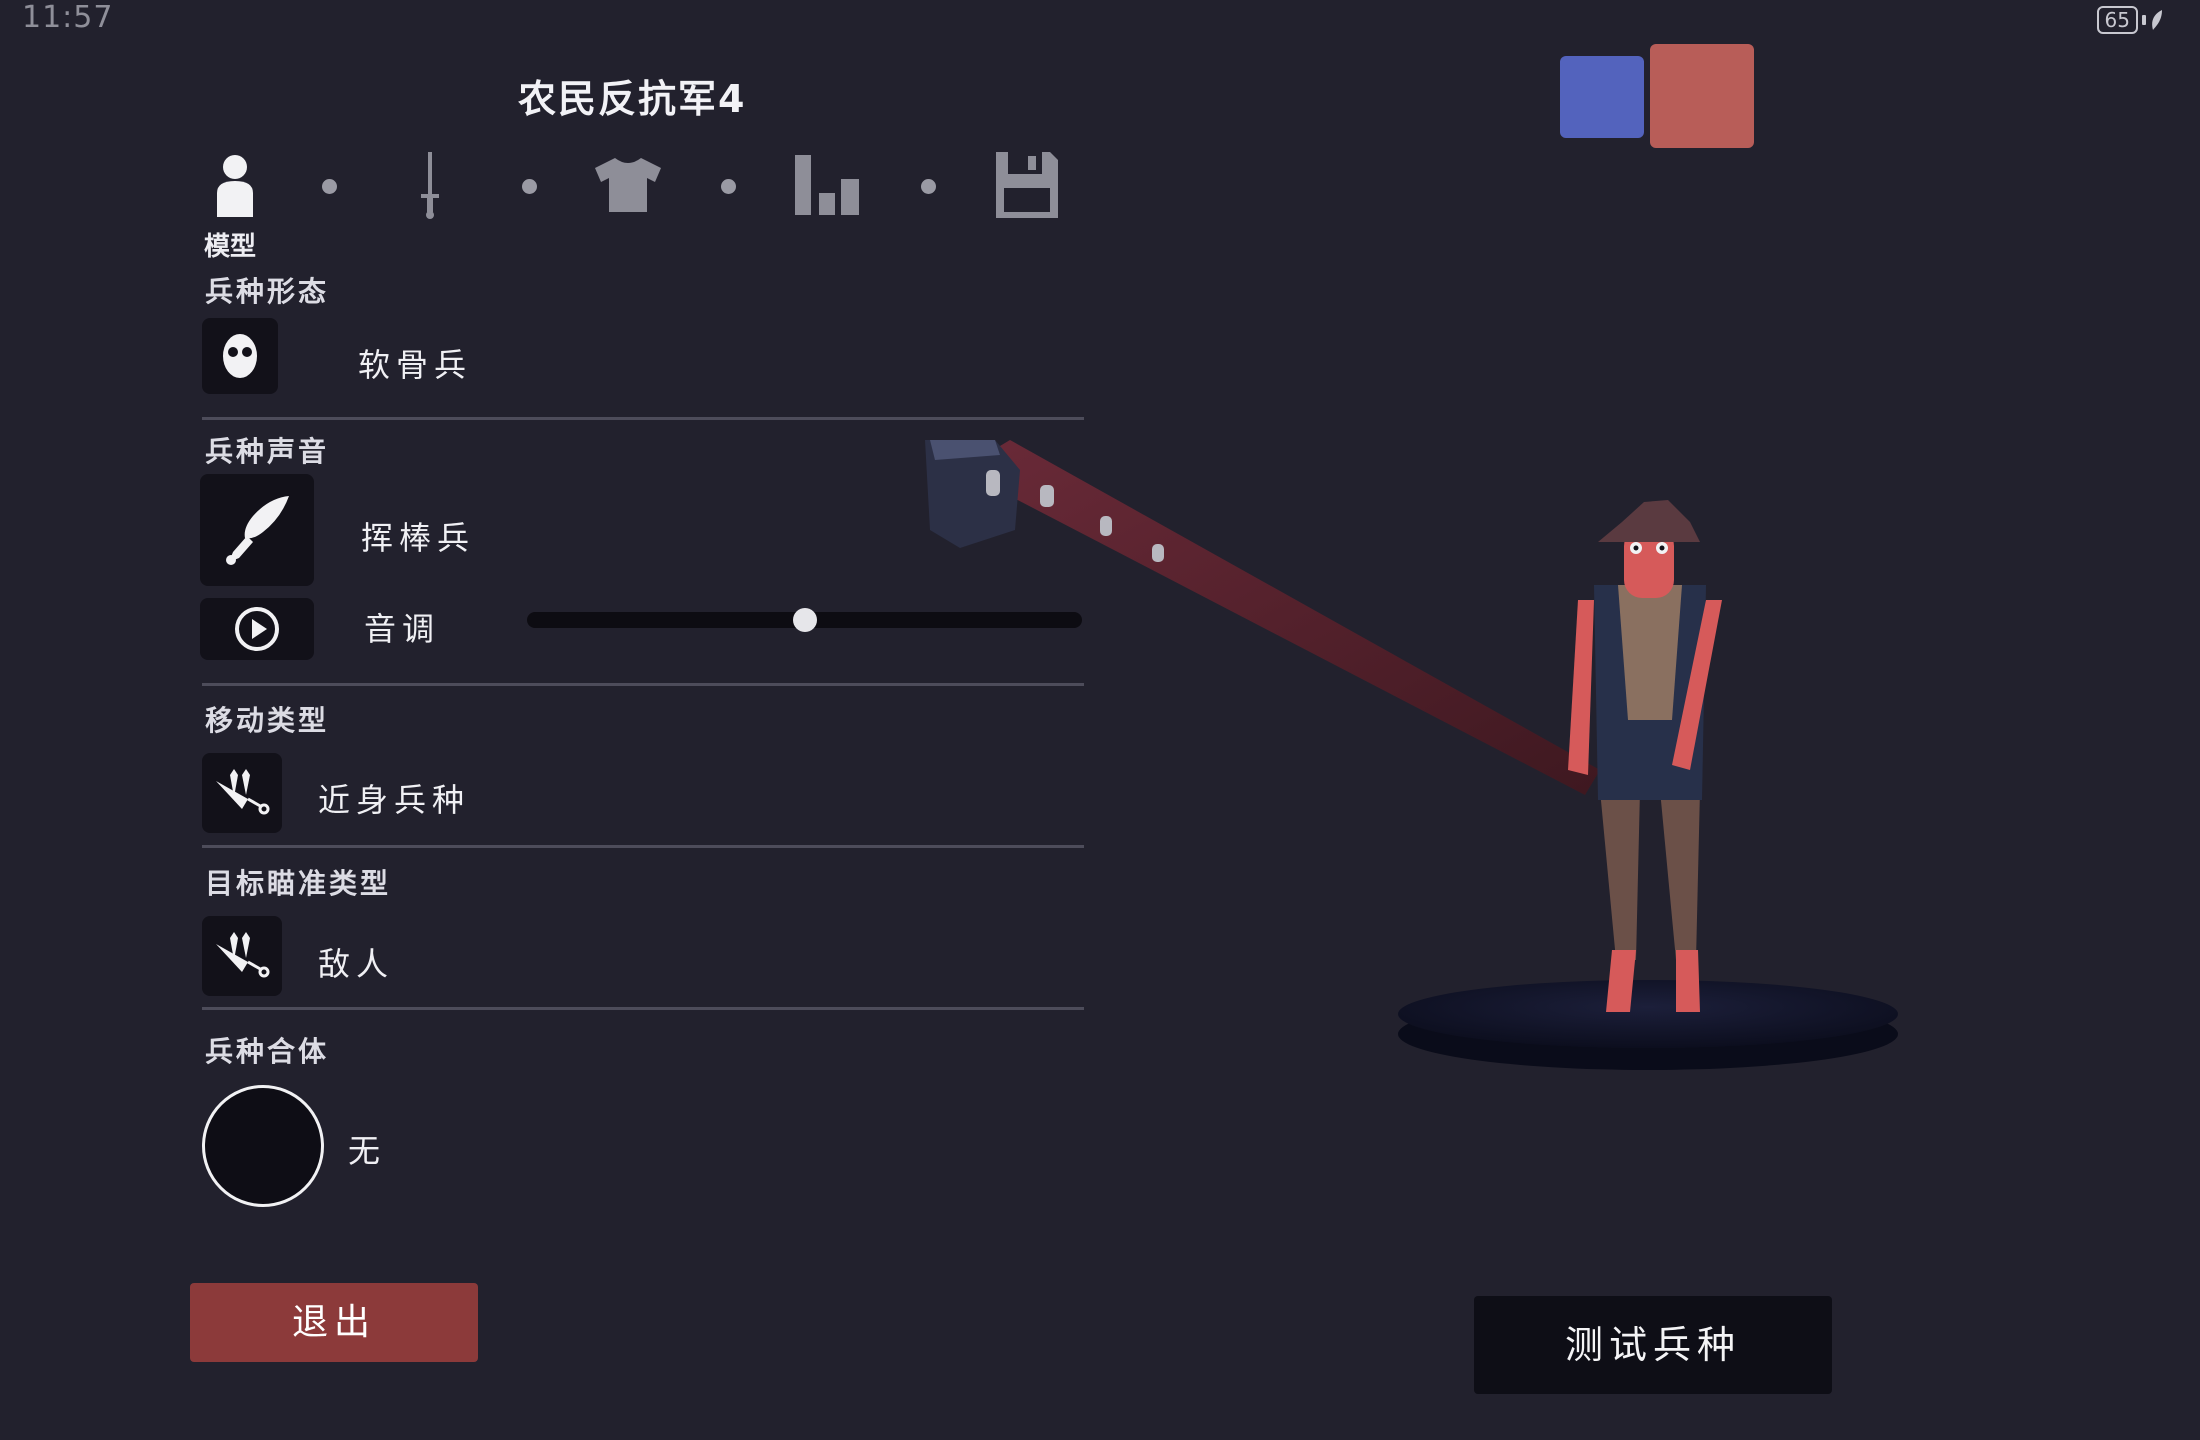  I want to click on club-icon, so click(257, 530).